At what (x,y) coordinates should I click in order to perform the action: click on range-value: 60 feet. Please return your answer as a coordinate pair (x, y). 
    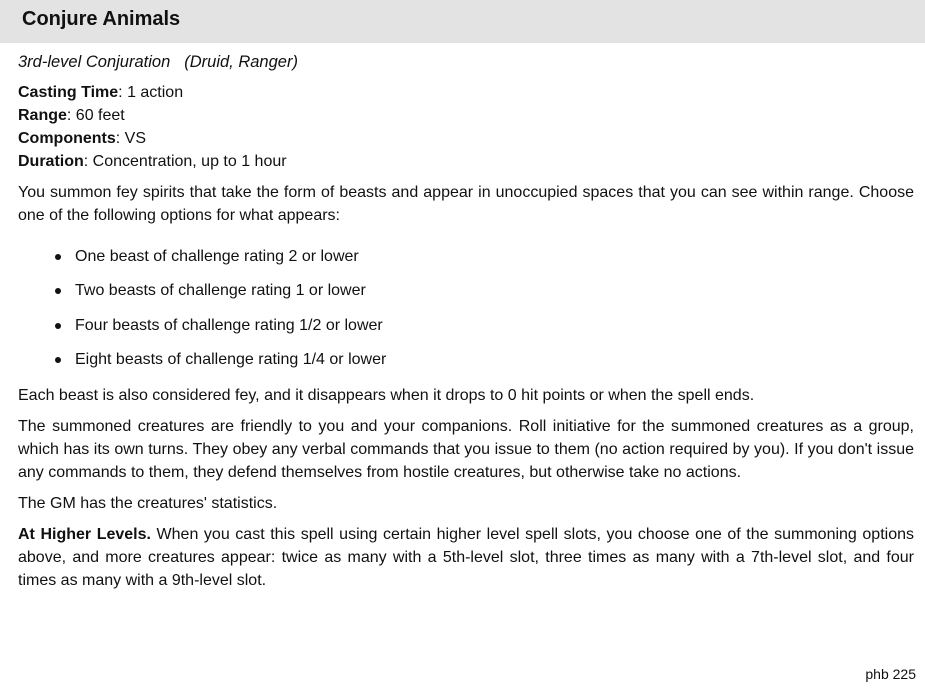
    Looking at the image, I should click on (100, 115).